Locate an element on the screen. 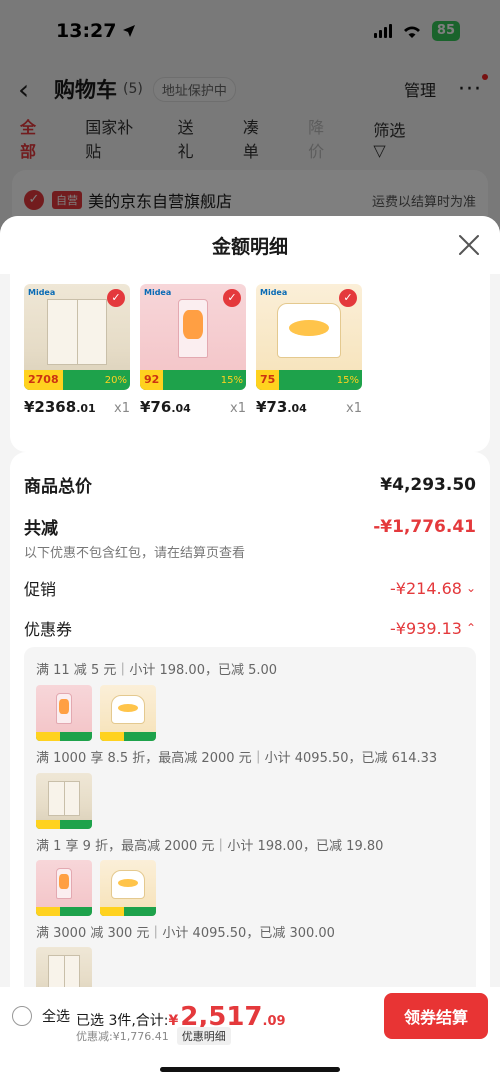 This screenshot has height=1083, width=500. discount-text: 优惠减:¥1,776.41 is located at coordinates (122, 1036).